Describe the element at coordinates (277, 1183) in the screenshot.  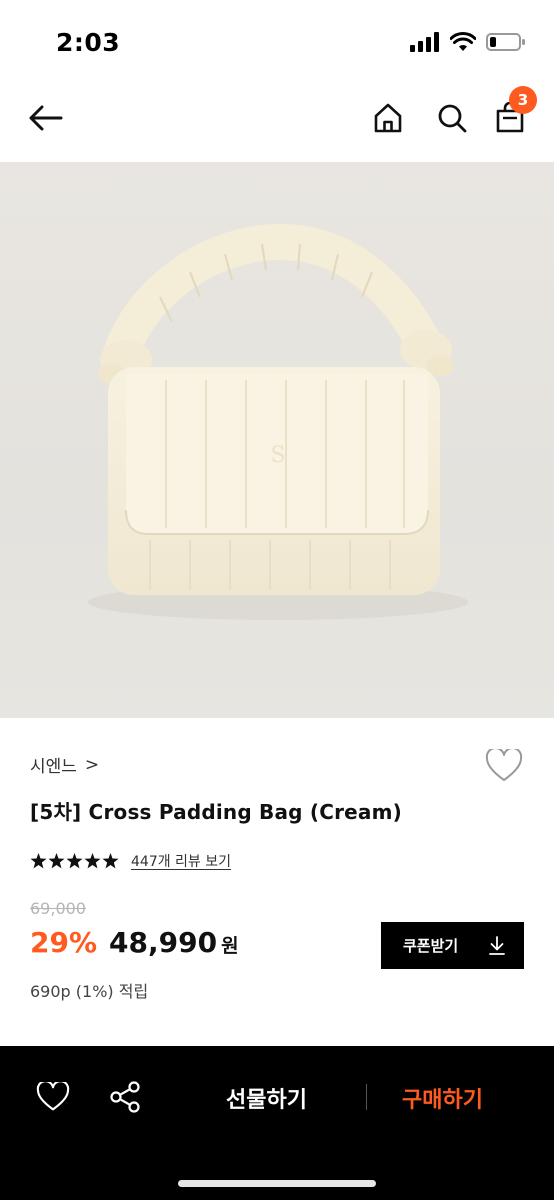
I see `home-indicator` at that location.